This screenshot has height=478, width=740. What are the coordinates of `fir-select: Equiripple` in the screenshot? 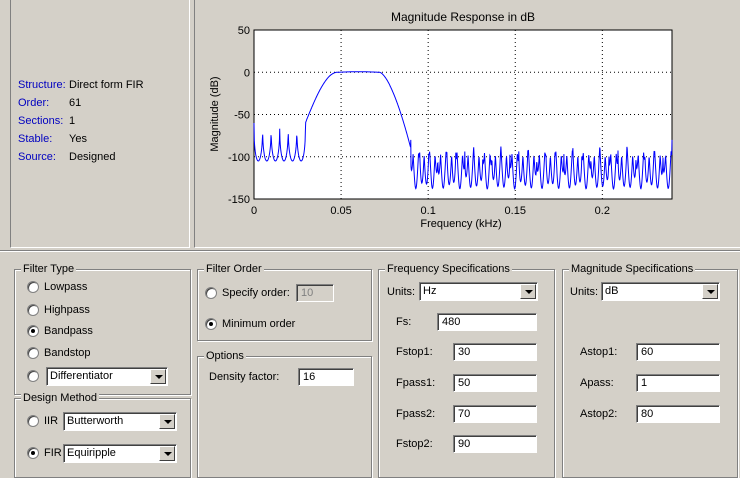 It's located at (120, 453).